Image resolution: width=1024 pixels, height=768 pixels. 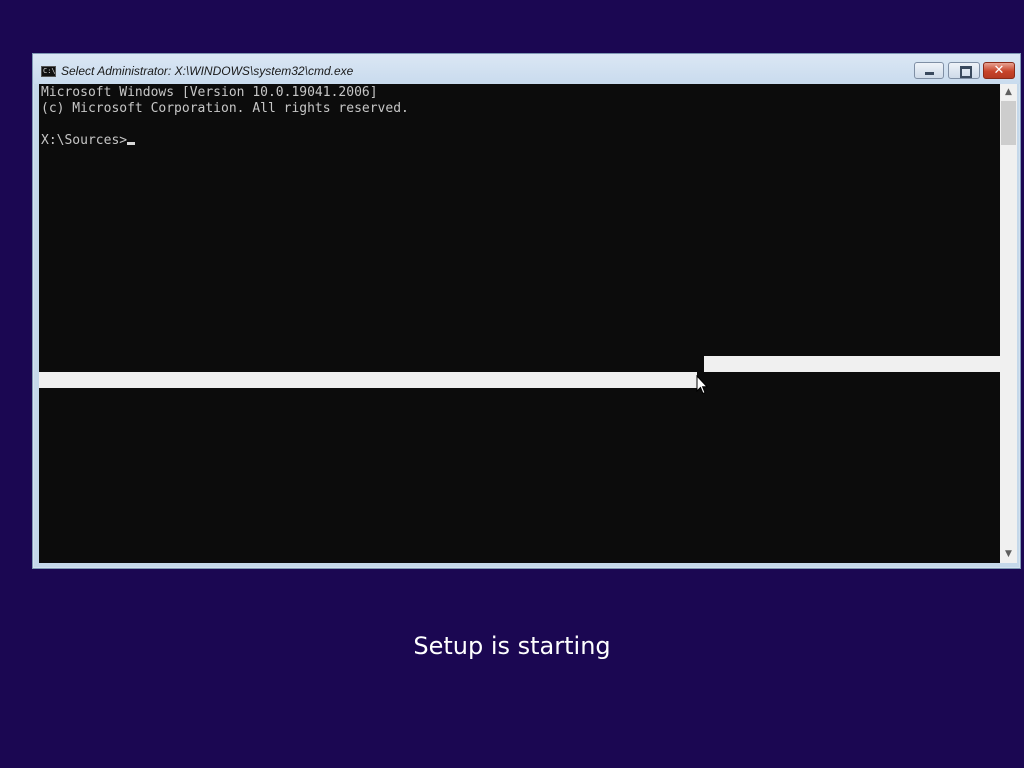 I want to click on minimize-button, so click(x=929, y=70).